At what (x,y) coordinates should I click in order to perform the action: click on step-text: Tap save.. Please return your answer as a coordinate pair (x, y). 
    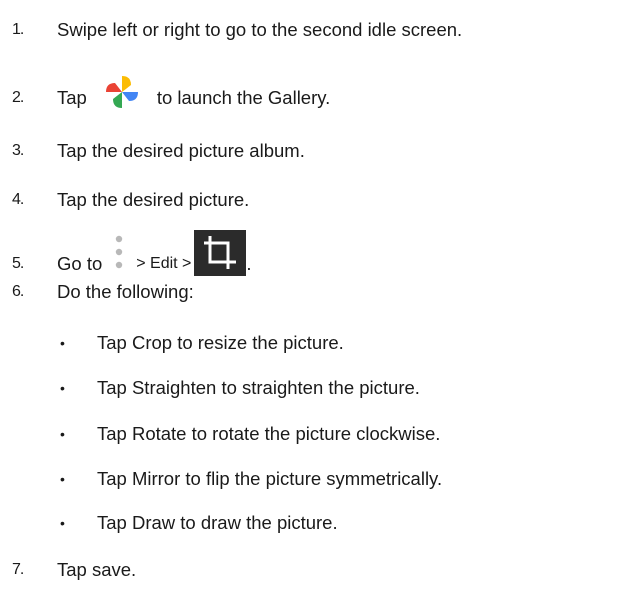
    Looking at the image, I should click on (97, 569).